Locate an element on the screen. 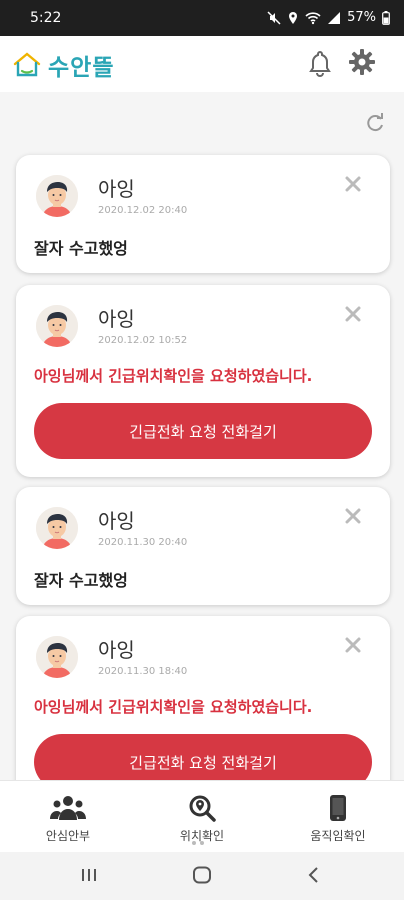 This screenshot has width=404, height=900. home-icon is located at coordinates (202, 875).